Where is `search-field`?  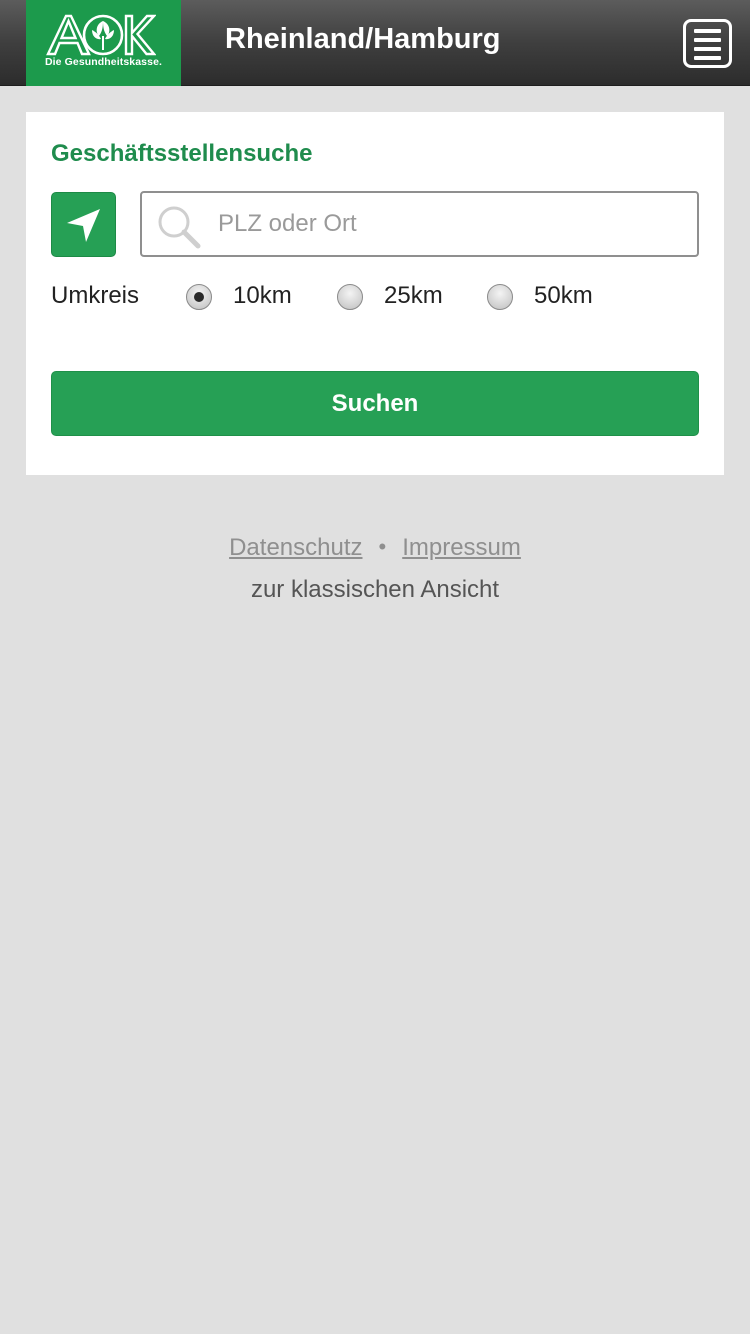 search-field is located at coordinates (419, 224).